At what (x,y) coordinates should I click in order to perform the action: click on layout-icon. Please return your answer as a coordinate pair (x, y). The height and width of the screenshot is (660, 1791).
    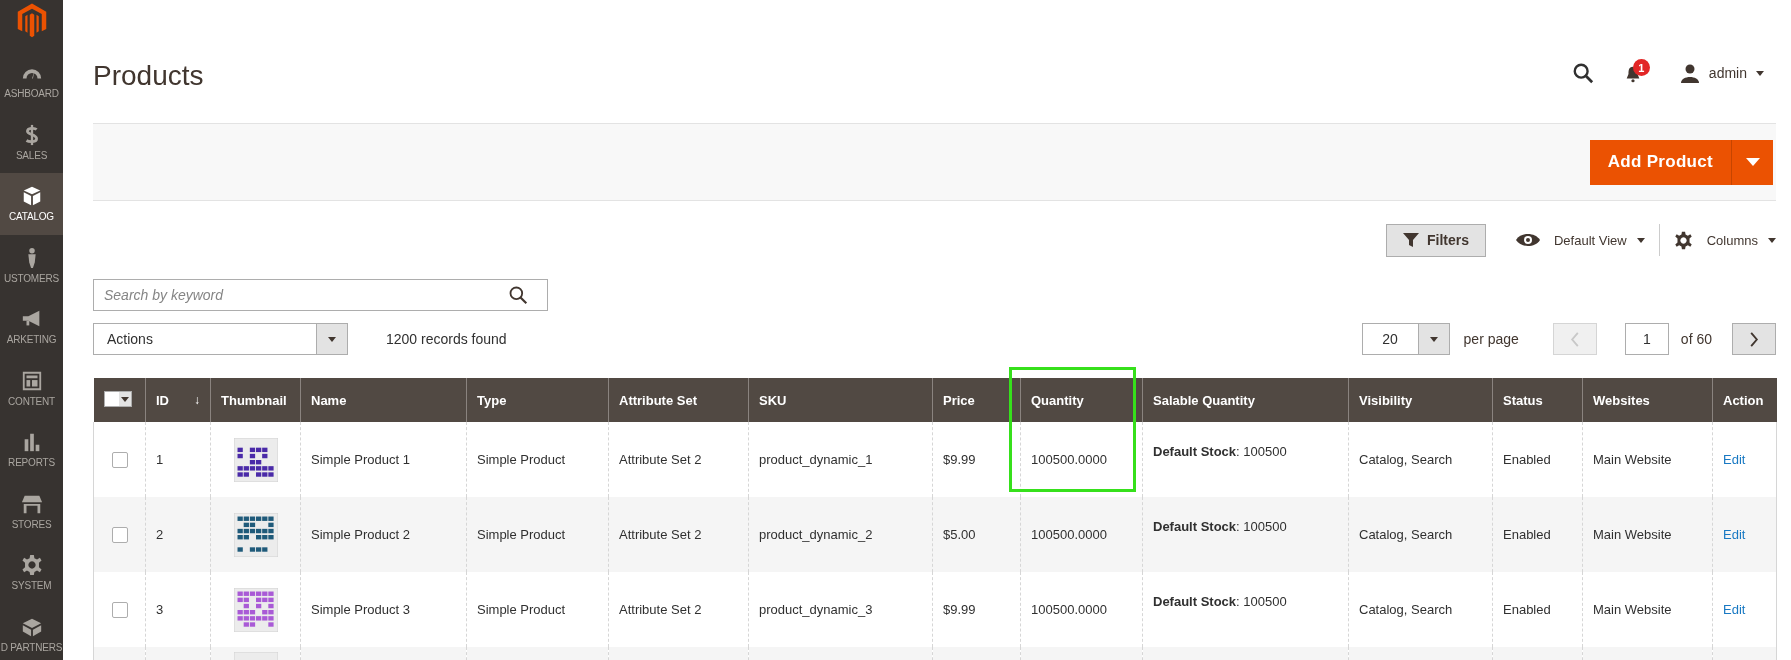
    Looking at the image, I should click on (31, 380).